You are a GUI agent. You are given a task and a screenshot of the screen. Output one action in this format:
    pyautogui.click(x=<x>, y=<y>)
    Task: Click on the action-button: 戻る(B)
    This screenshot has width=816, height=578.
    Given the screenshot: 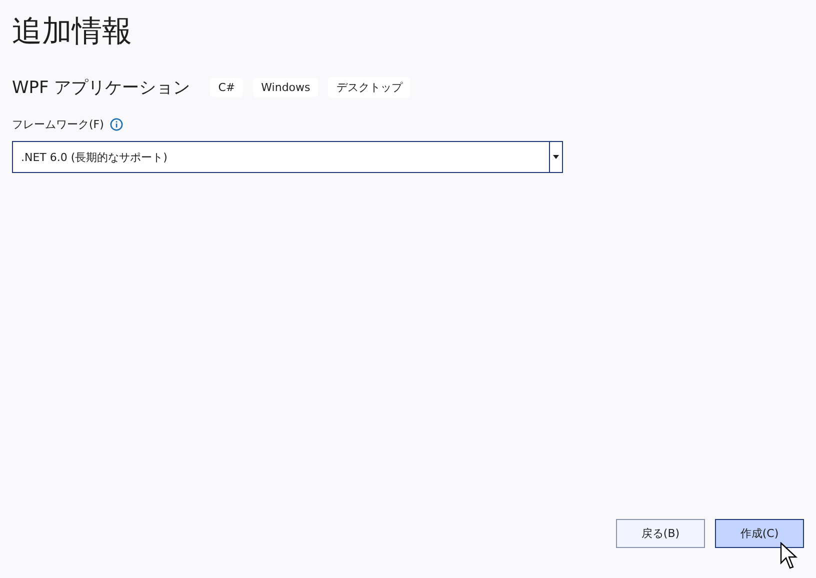 What is the action you would take?
    pyautogui.click(x=660, y=533)
    